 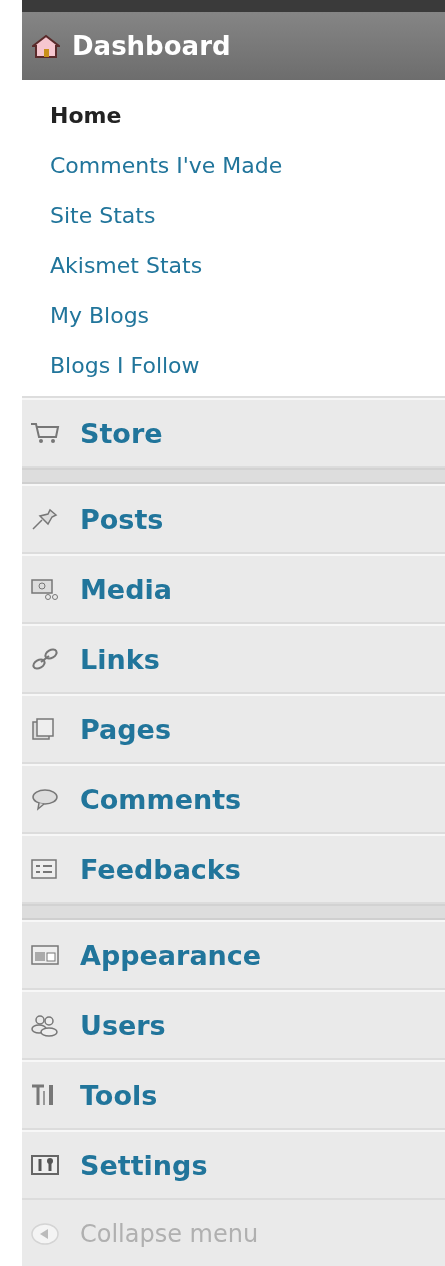 I want to click on menu-label: Posts, so click(x=122, y=519).